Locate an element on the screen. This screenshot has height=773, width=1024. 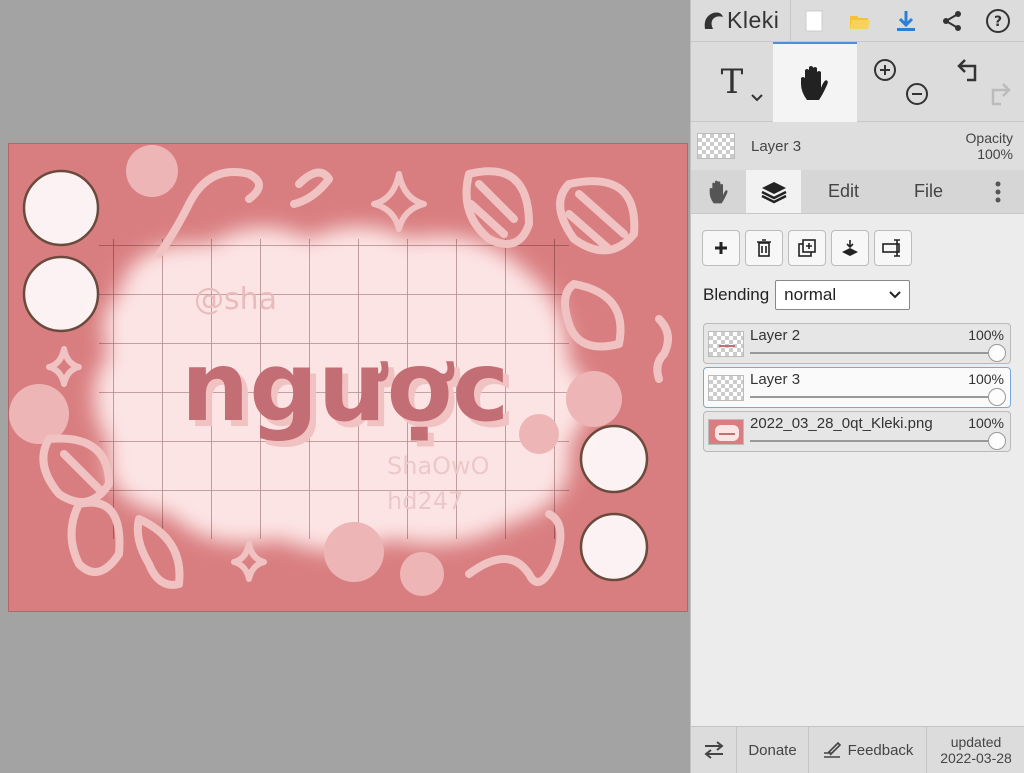
help-button: ? is located at coordinates (998, 21).